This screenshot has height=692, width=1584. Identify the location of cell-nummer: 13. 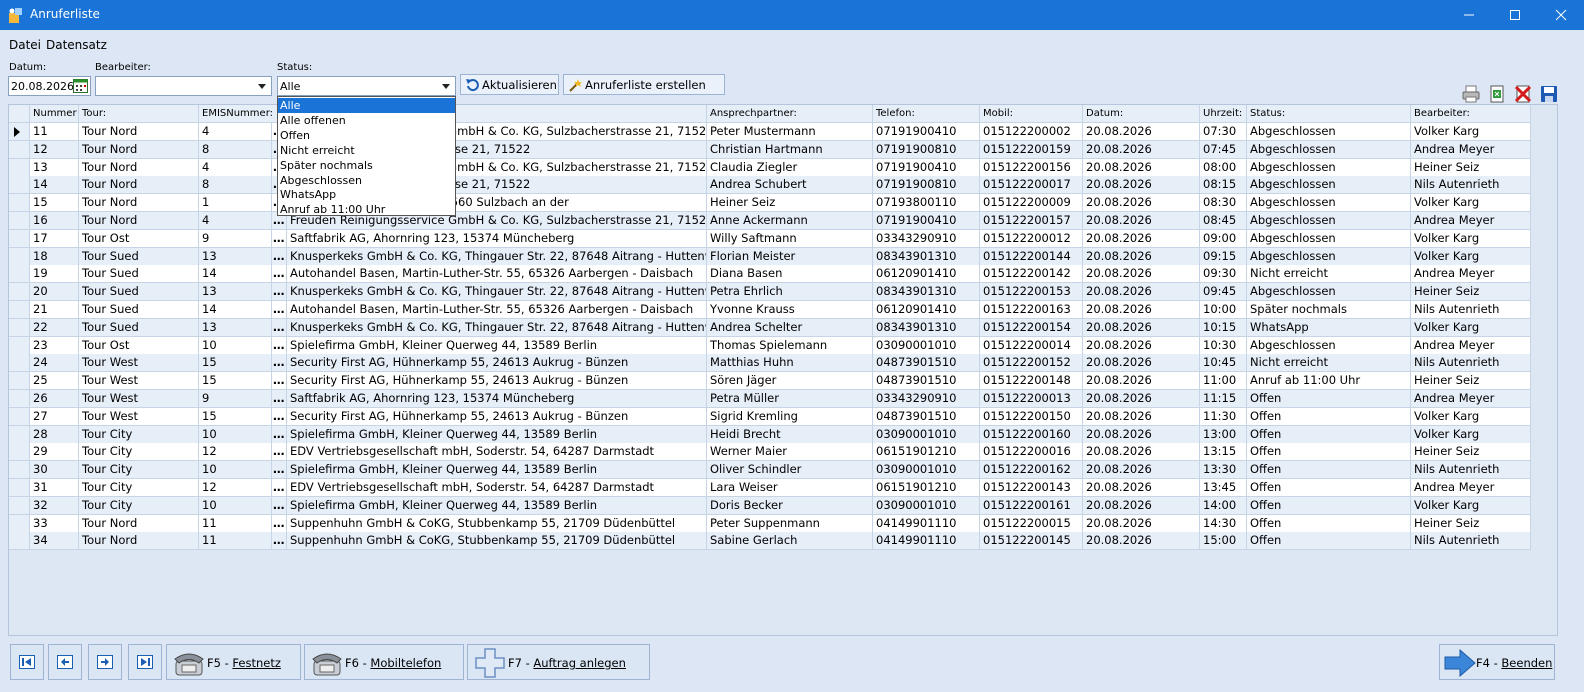
(54, 167).